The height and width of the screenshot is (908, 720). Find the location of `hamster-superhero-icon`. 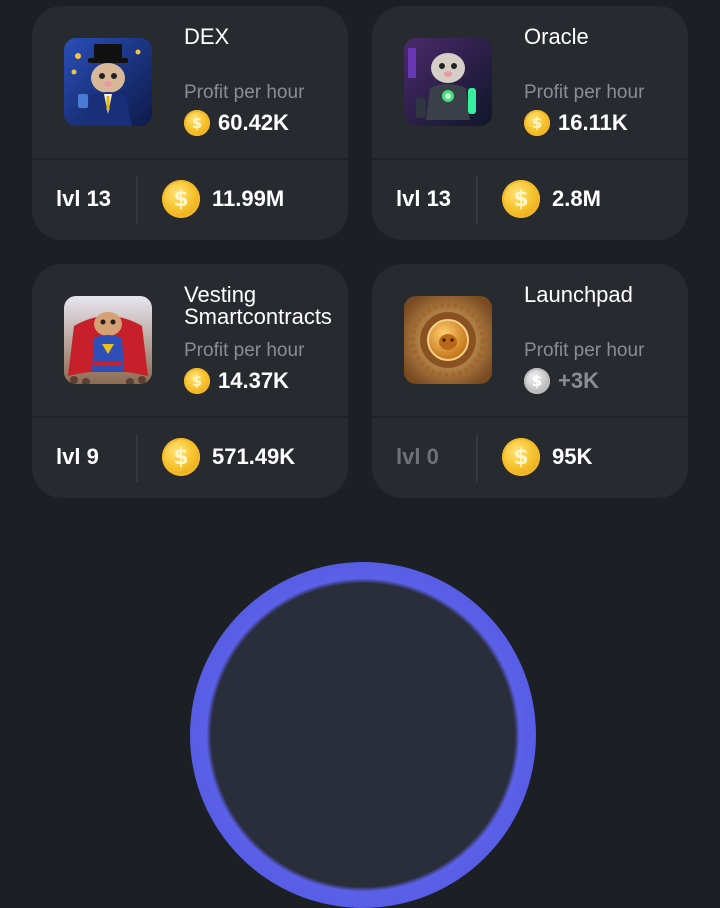

hamster-superhero-icon is located at coordinates (108, 340).